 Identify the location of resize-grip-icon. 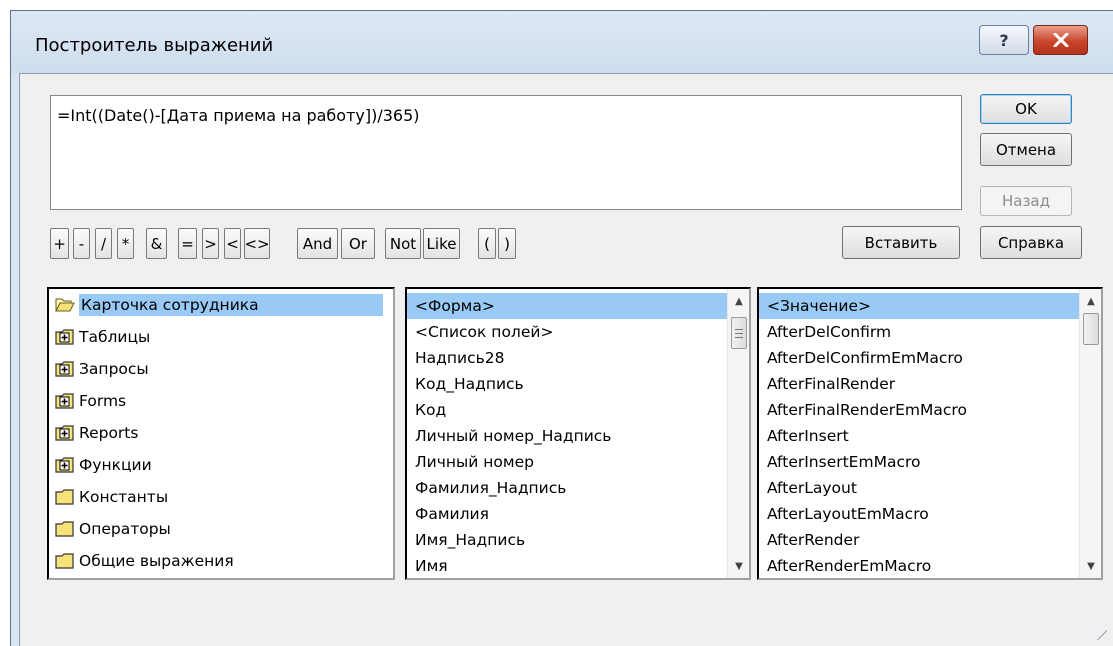
(1097, 630).